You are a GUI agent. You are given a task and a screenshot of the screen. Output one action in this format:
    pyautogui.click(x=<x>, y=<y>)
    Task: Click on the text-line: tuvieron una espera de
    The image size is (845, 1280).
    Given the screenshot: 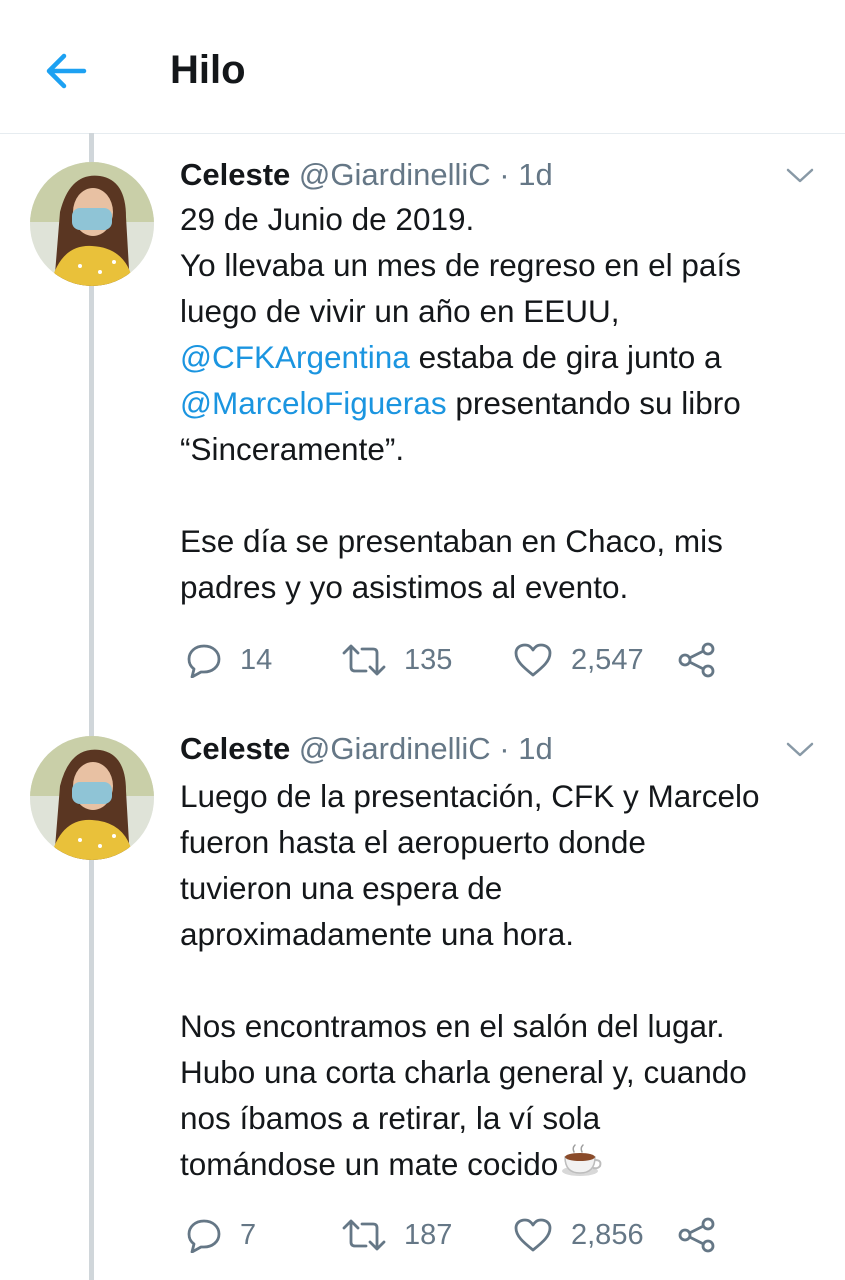 What is the action you would take?
    pyautogui.click(x=341, y=888)
    